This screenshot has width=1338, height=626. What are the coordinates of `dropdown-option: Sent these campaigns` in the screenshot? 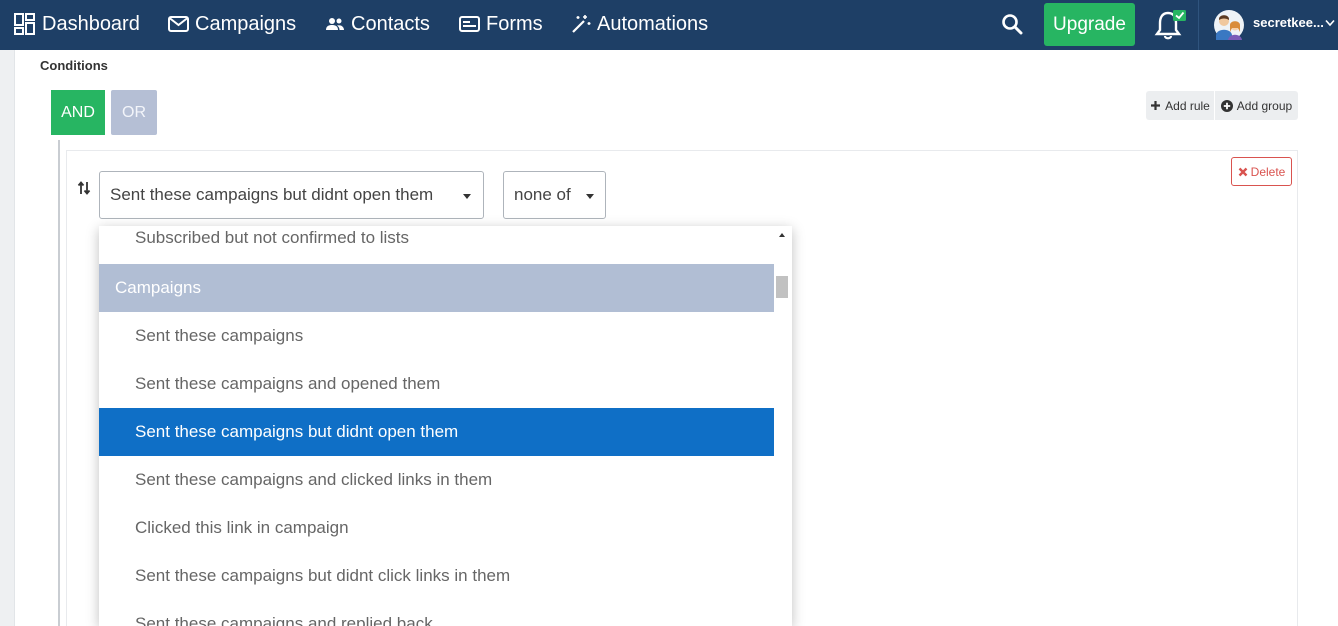 It's located at (436, 336).